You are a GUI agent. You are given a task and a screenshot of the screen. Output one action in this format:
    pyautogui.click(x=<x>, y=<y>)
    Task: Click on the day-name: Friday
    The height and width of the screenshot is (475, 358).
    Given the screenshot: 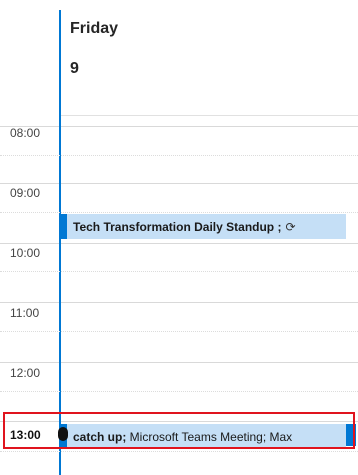 What is the action you would take?
    pyautogui.click(x=94, y=28)
    